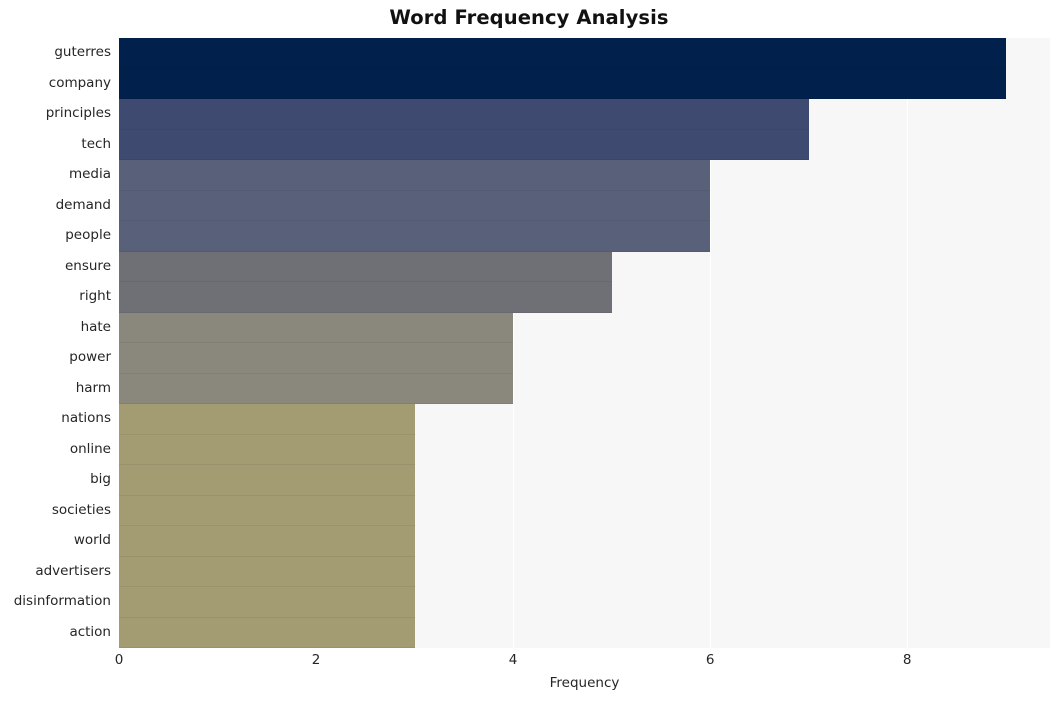 The width and height of the screenshot is (1058, 701). What do you see at coordinates (89, 174) in the screenshot?
I see `y-tick-label-media: media` at bounding box center [89, 174].